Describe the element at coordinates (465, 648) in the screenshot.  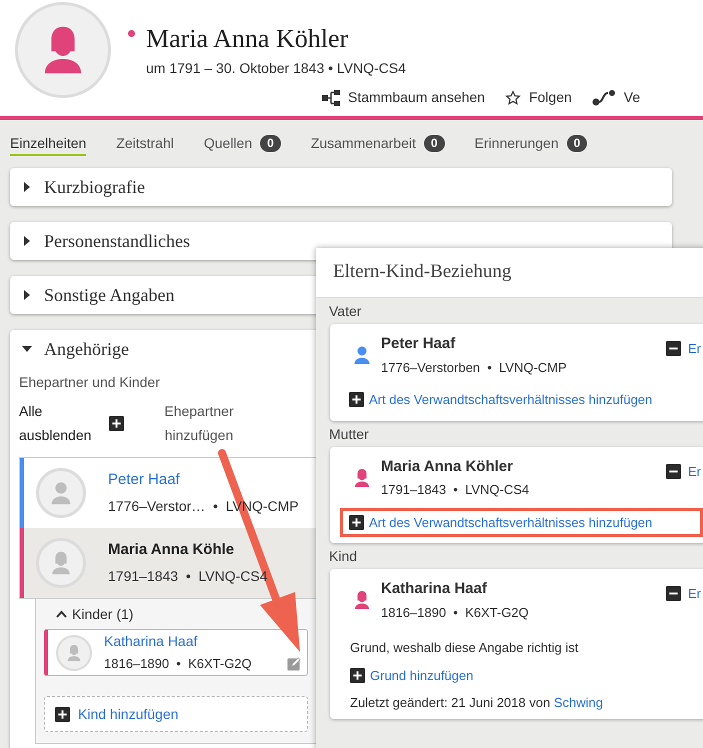
I see `reason-label: Grund, weshalb diese Angabe richtig ist` at that location.